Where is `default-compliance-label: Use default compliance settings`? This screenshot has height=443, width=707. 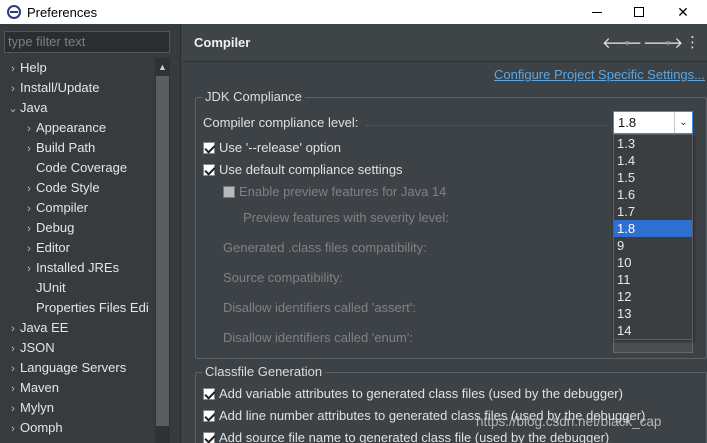 default-compliance-label: Use default compliance settings is located at coordinates (311, 169).